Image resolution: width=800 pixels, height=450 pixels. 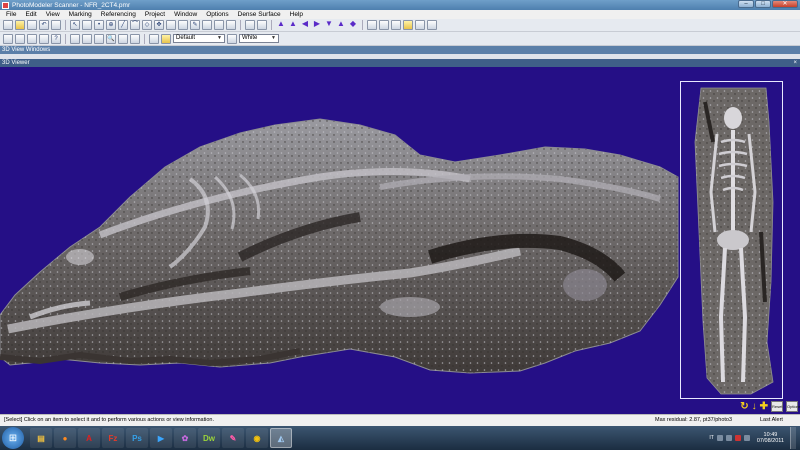 I want to click on fit-icon, so click(x=123, y=38).